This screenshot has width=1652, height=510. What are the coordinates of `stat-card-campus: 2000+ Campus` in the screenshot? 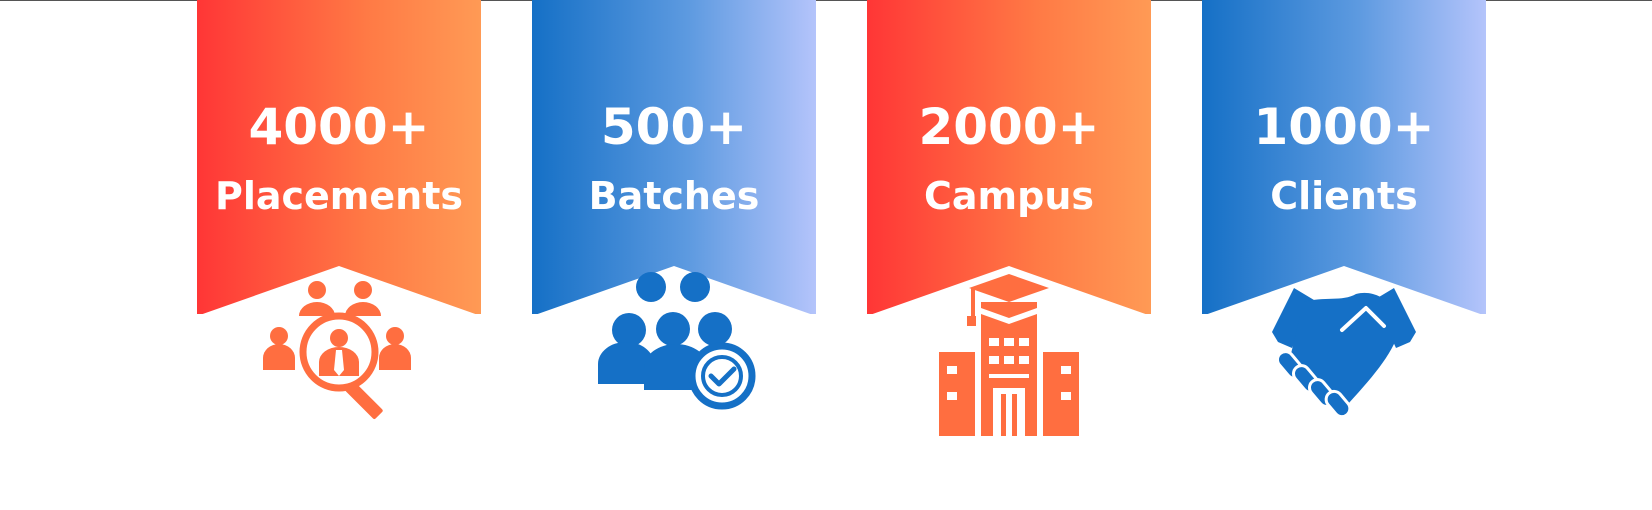 It's located at (1009, 220).